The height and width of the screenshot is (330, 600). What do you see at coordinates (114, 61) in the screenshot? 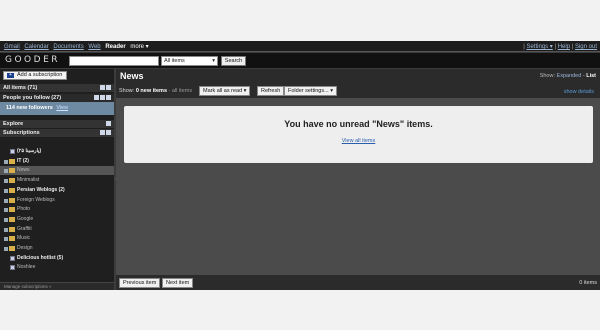
I see `search-input` at bounding box center [114, 61].